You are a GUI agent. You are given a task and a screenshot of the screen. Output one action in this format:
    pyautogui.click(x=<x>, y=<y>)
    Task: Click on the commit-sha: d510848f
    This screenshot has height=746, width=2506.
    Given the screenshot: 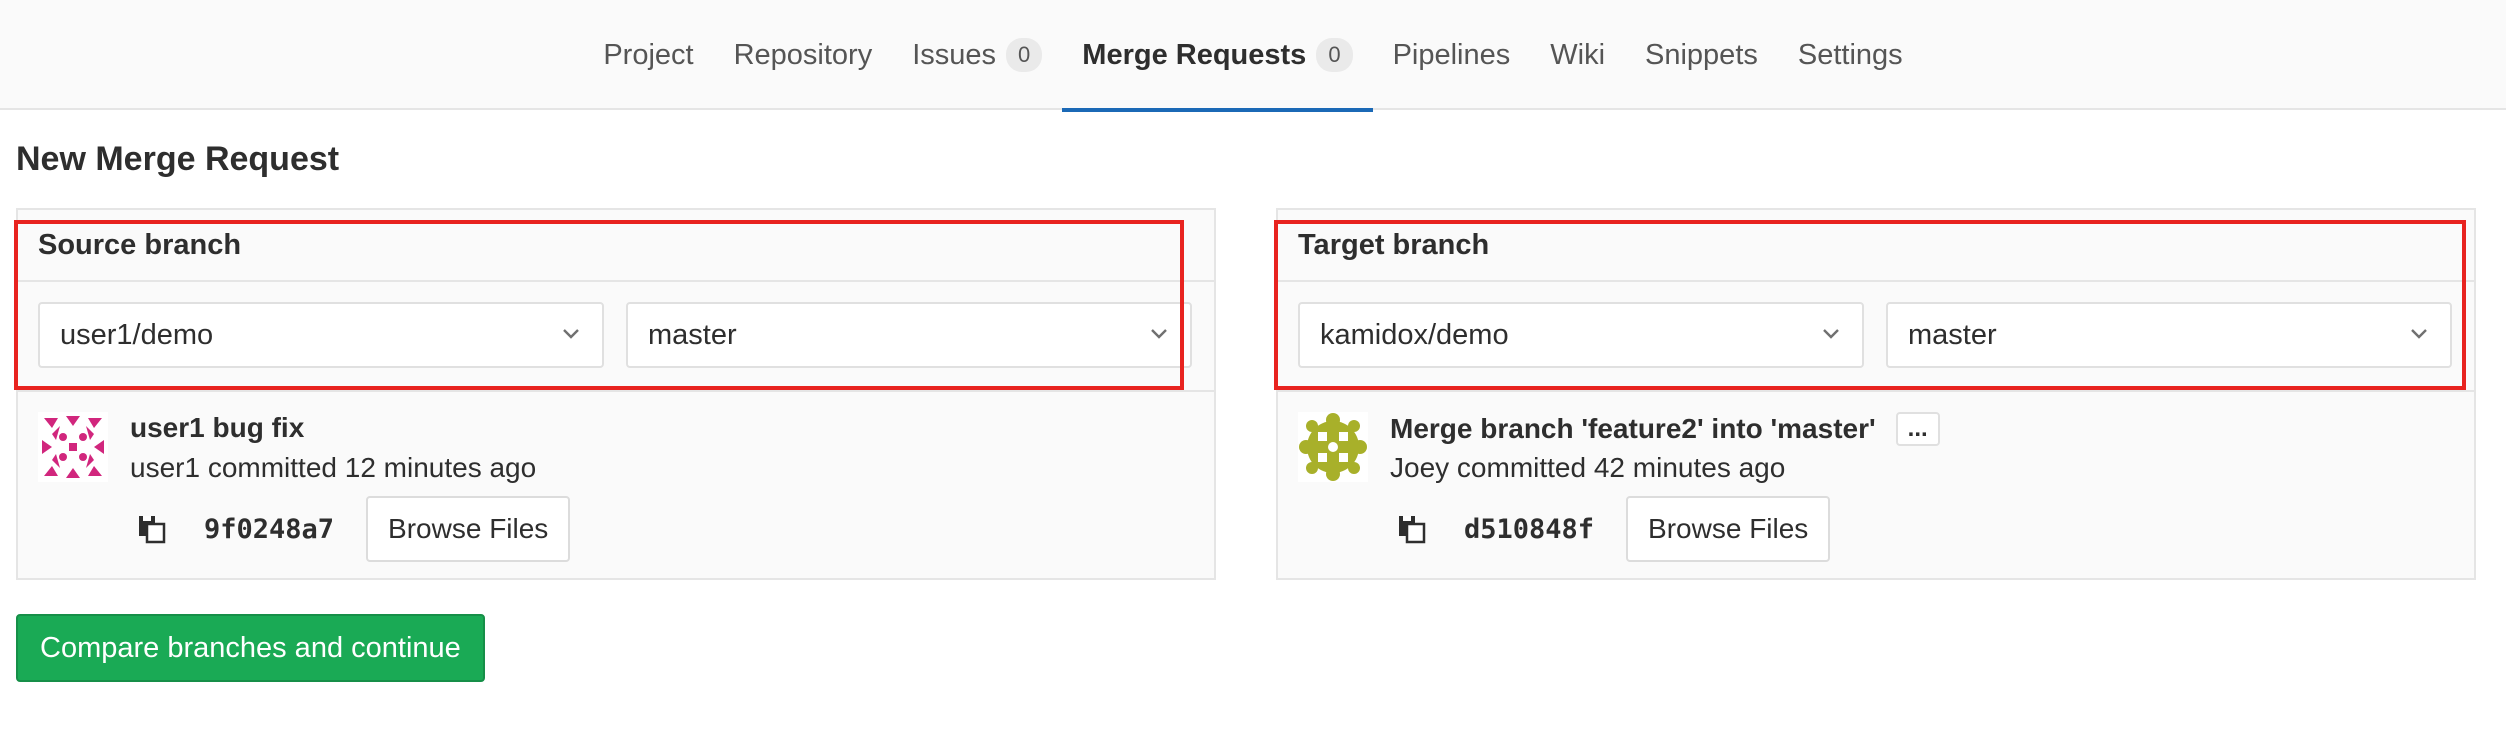 What is the action you would take?
    pyautogui.click(x=1529, y=529)
    